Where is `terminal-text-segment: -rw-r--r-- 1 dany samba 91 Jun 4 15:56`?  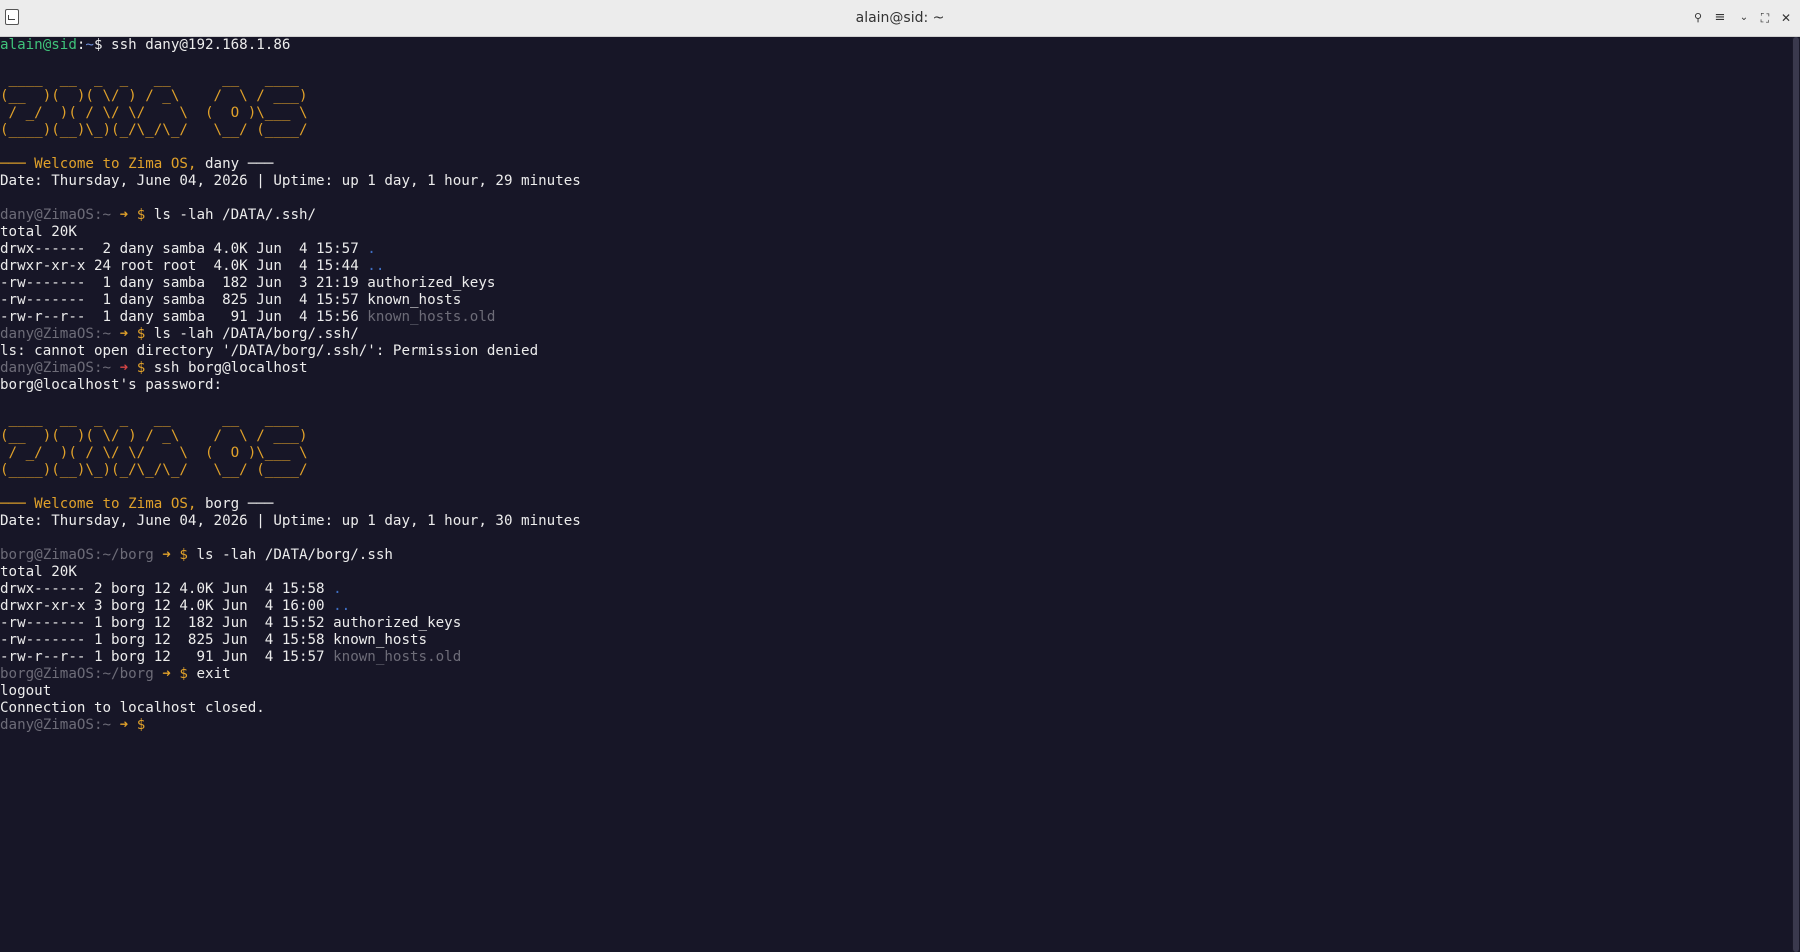 terminal-text-segment: -rw-r--r-- 1 dany samba 91 Jun 4 15:56 is located at coordinates (184, 317).